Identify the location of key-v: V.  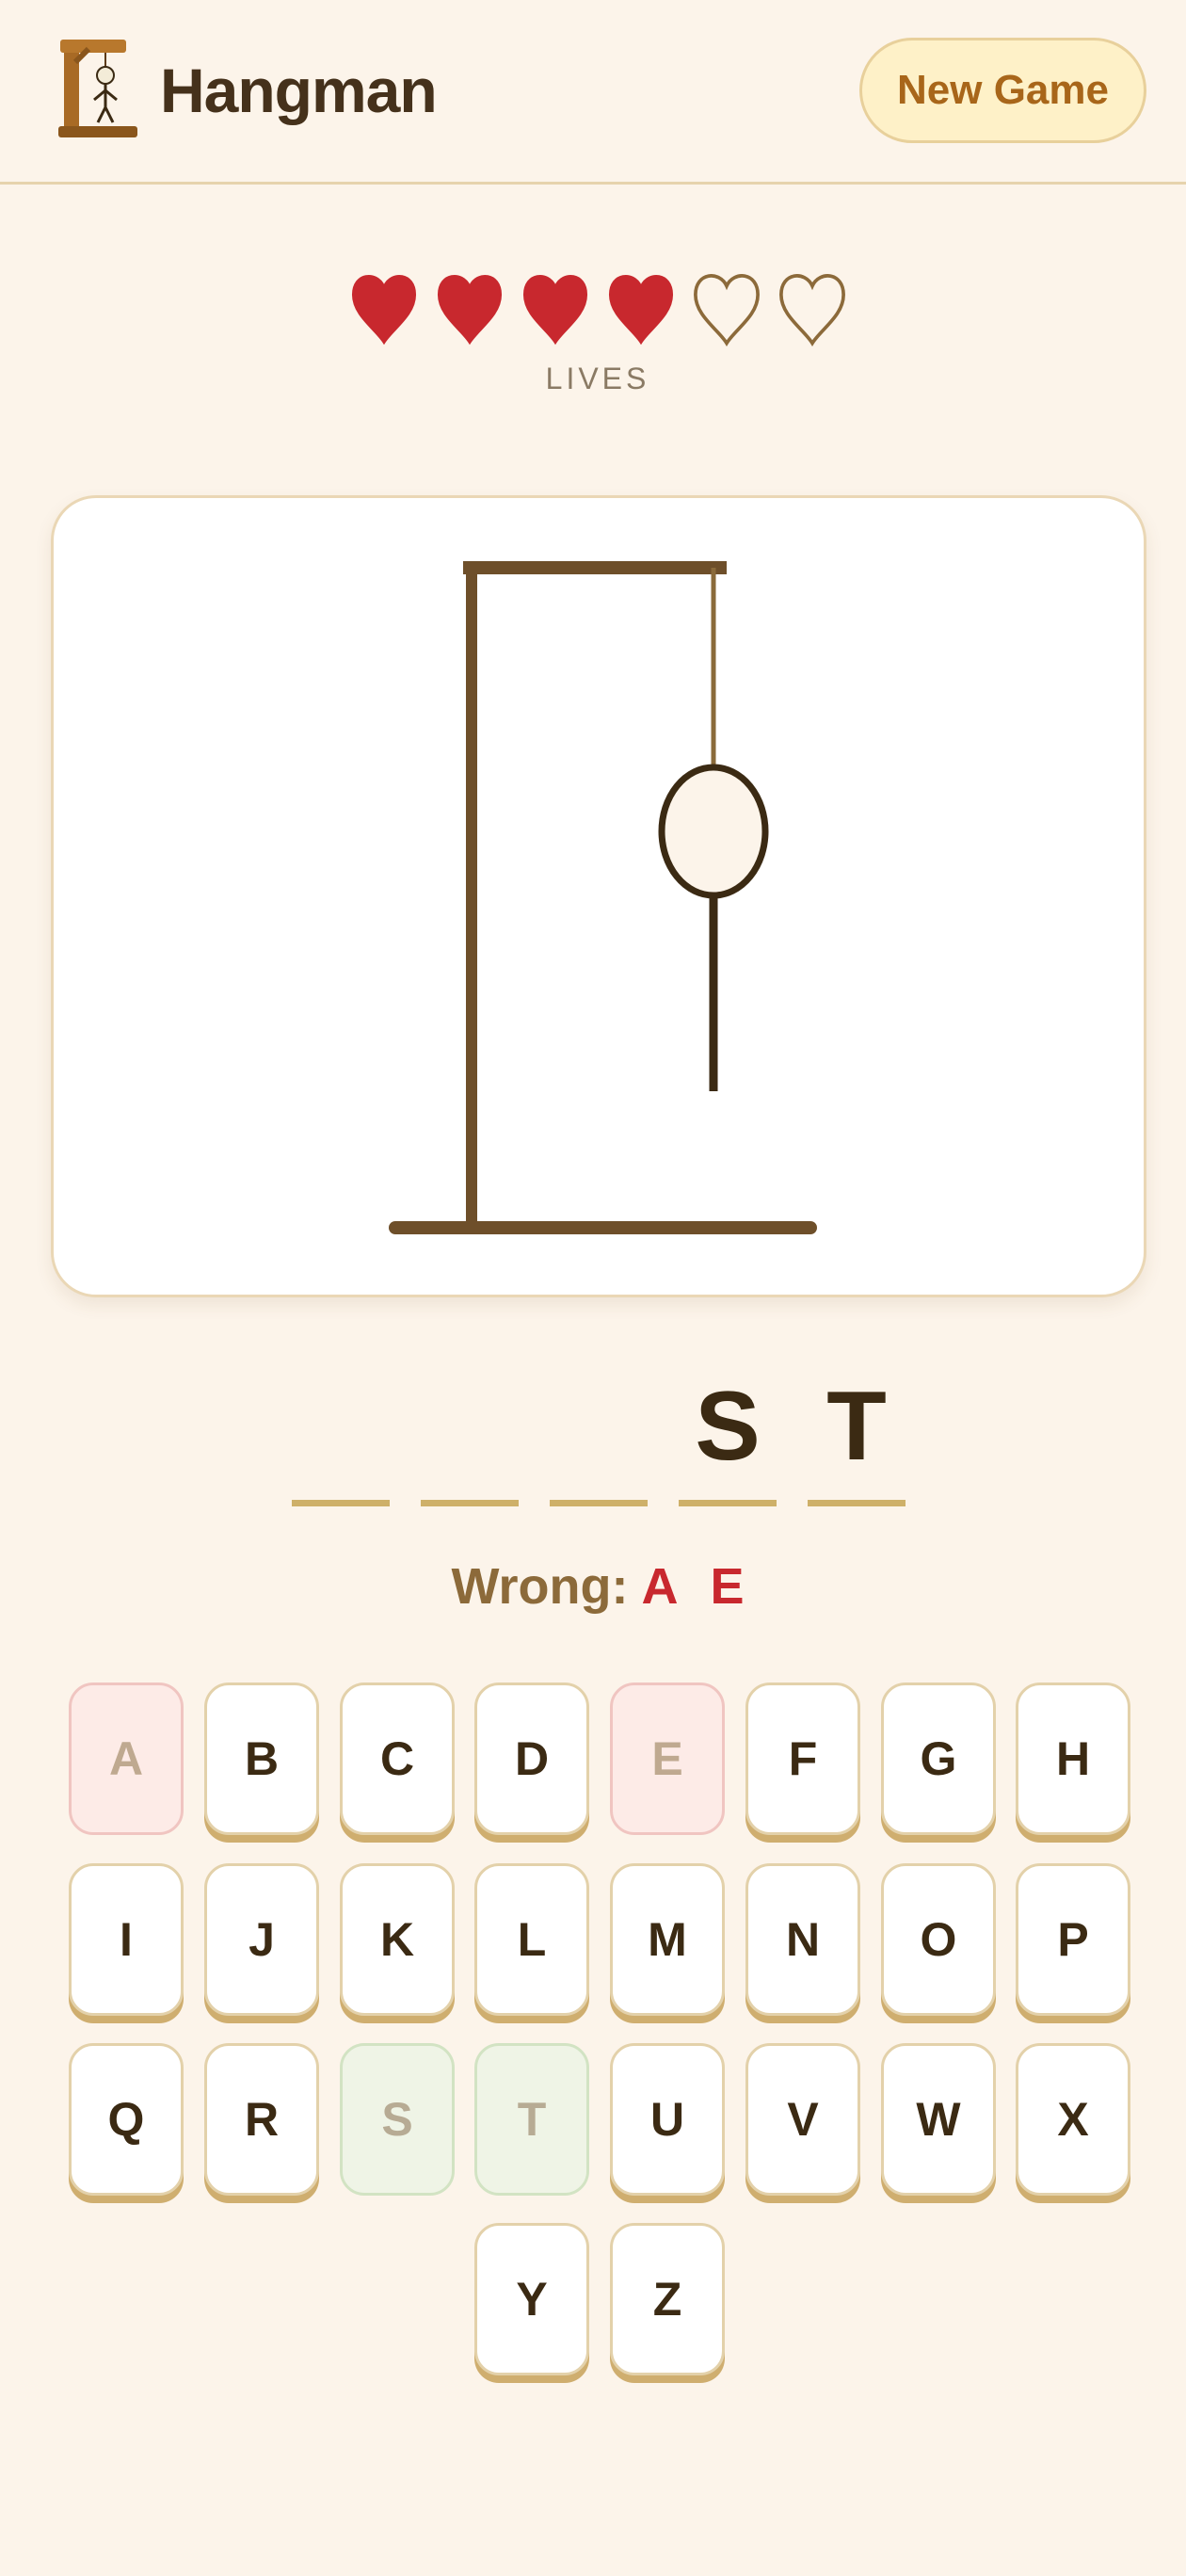
(802, 2119).